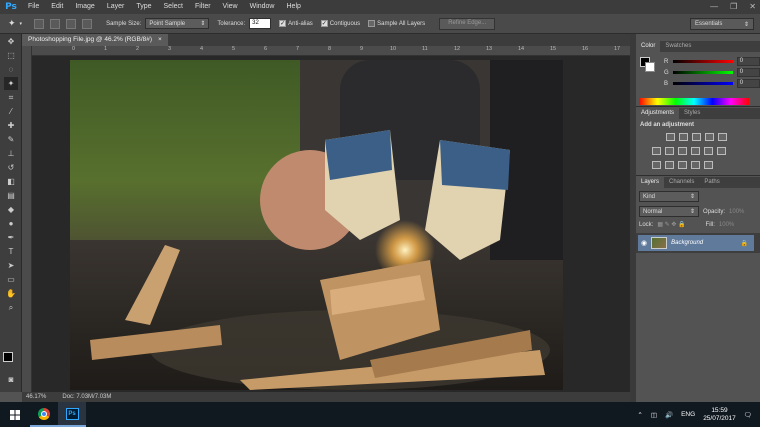  I want to click on tab-swatches: Swatches, so click(678, 46).